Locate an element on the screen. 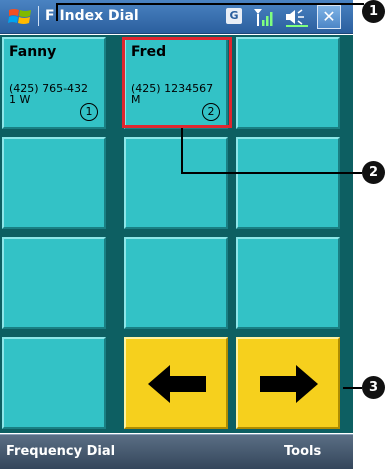 The width and height of the screenshot is (390, 469). callout-1-marker: 1 is located at coordinates (373, 11).